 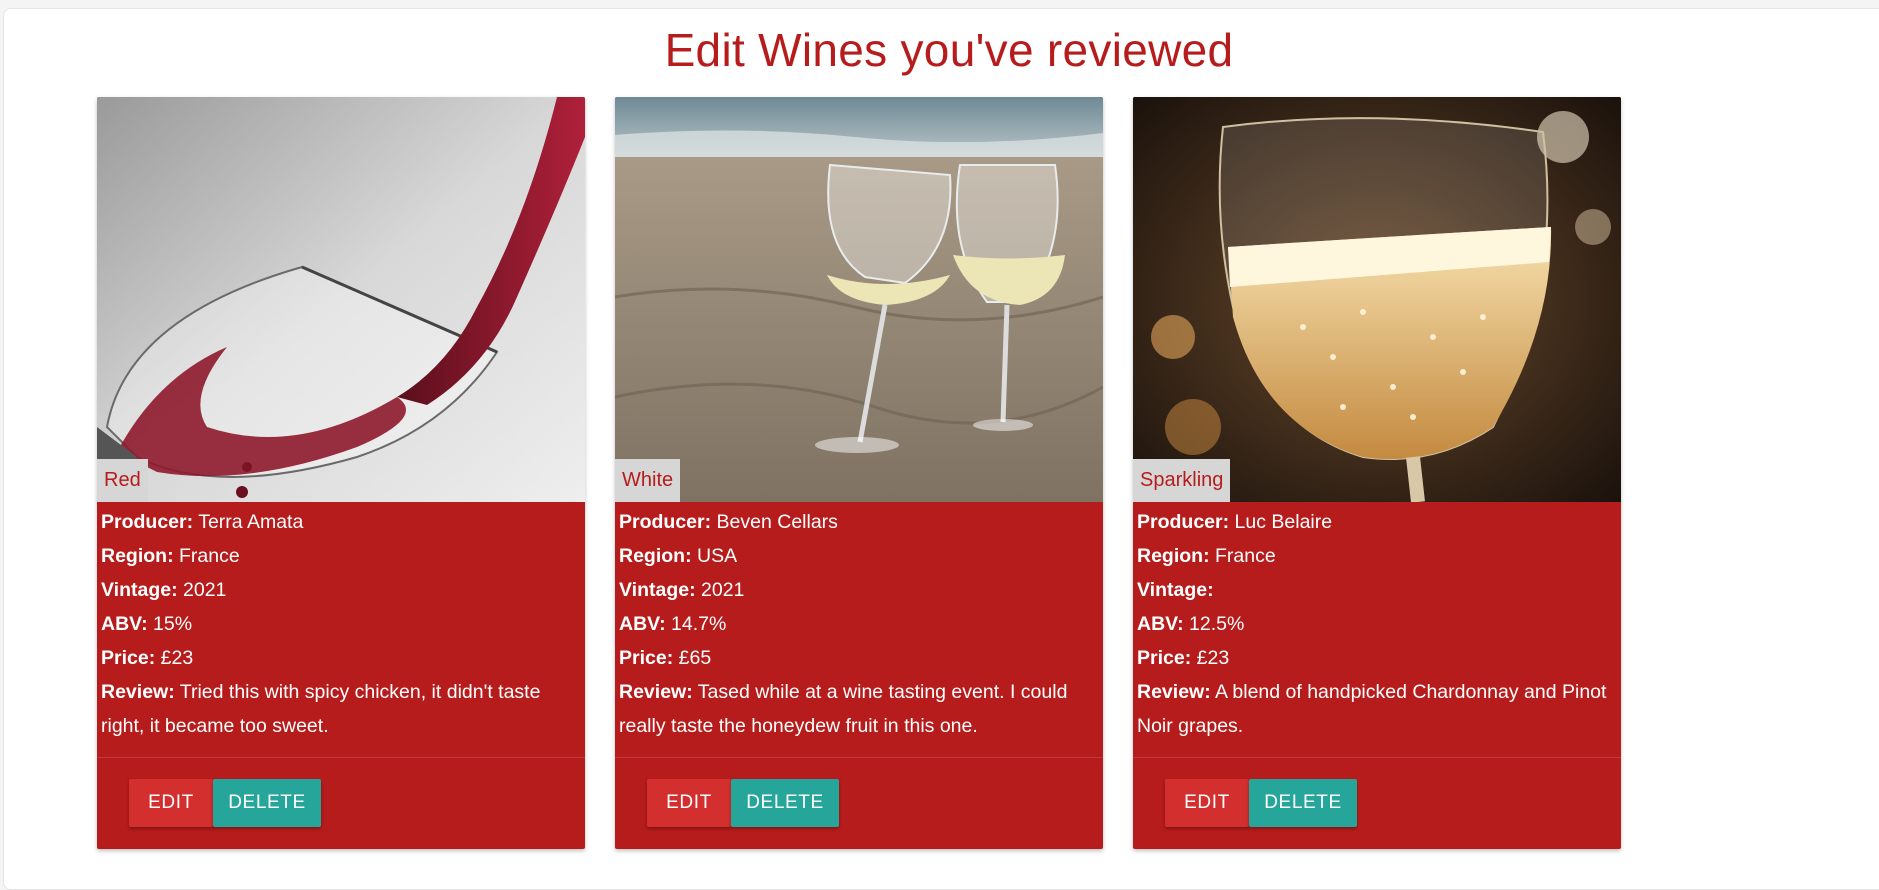 What do you see at coordinates (859, 522) in the screenshot?
I see `producer-row: Producer: Beven Cellars` at bounding box center [859, 522].